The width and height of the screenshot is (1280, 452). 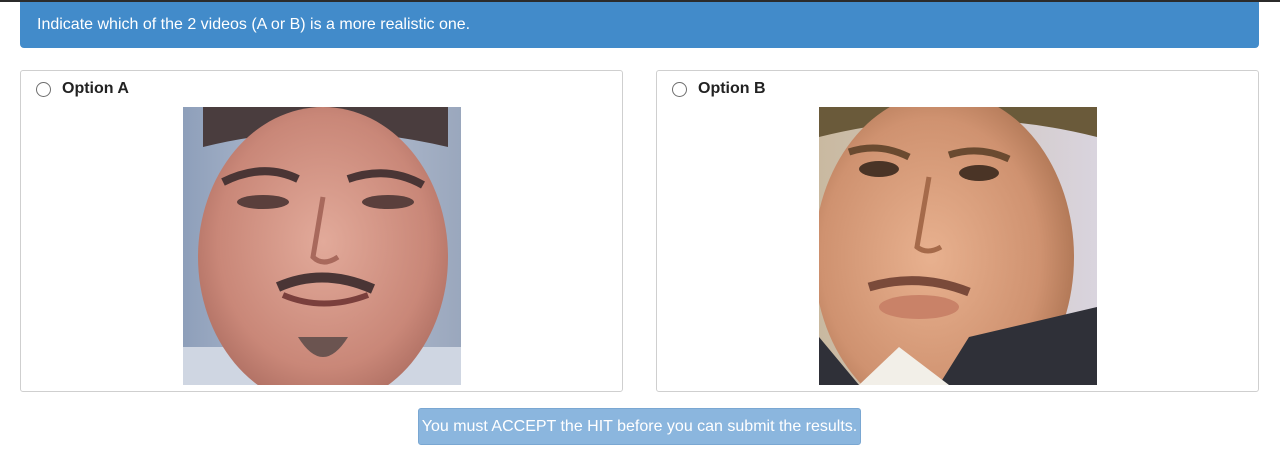 I want to click on option-b-radio, so click(x=679, y=89).